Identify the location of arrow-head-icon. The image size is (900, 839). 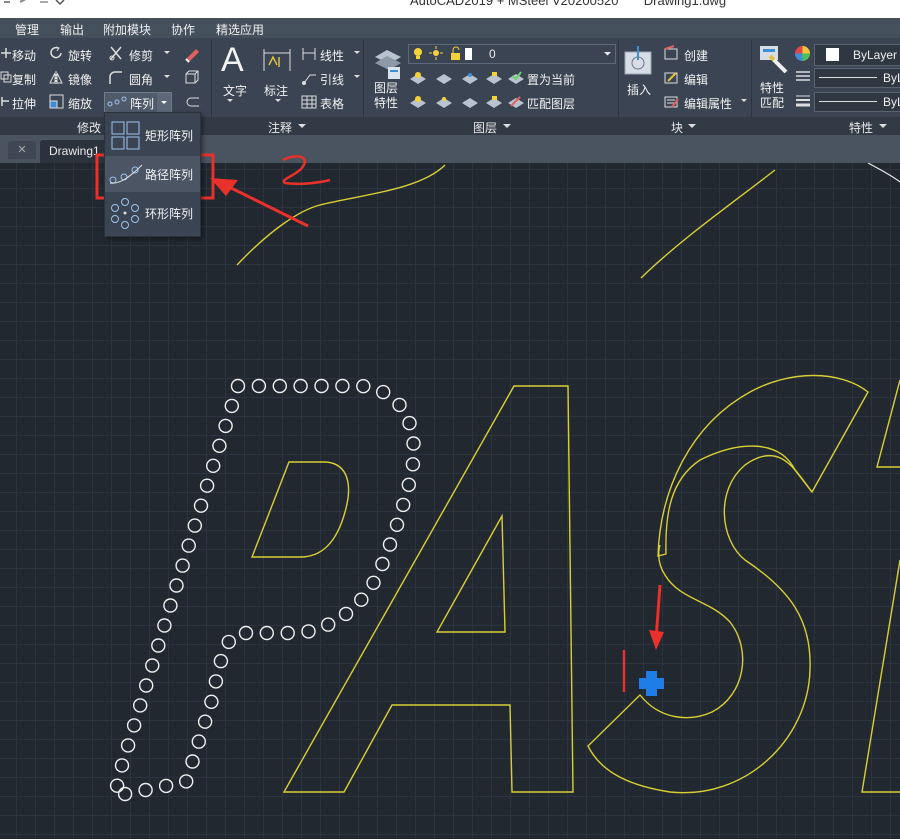
(656, 640).